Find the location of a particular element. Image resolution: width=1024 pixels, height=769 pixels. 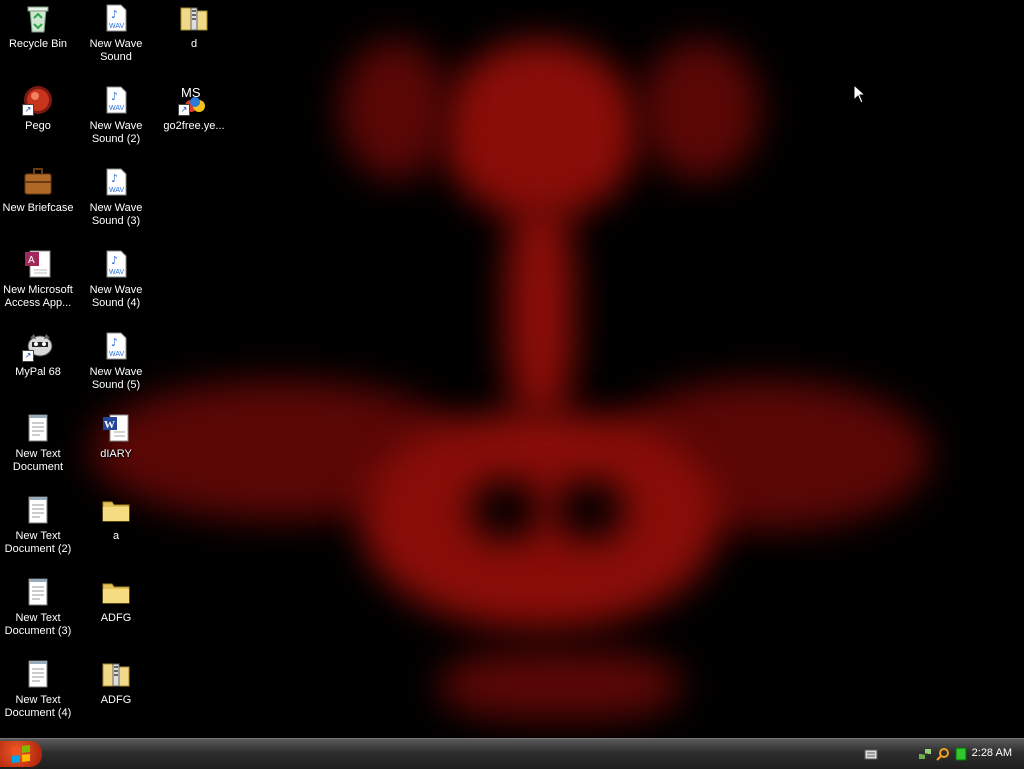

svg-text: A is located at coordinates (31, 260).